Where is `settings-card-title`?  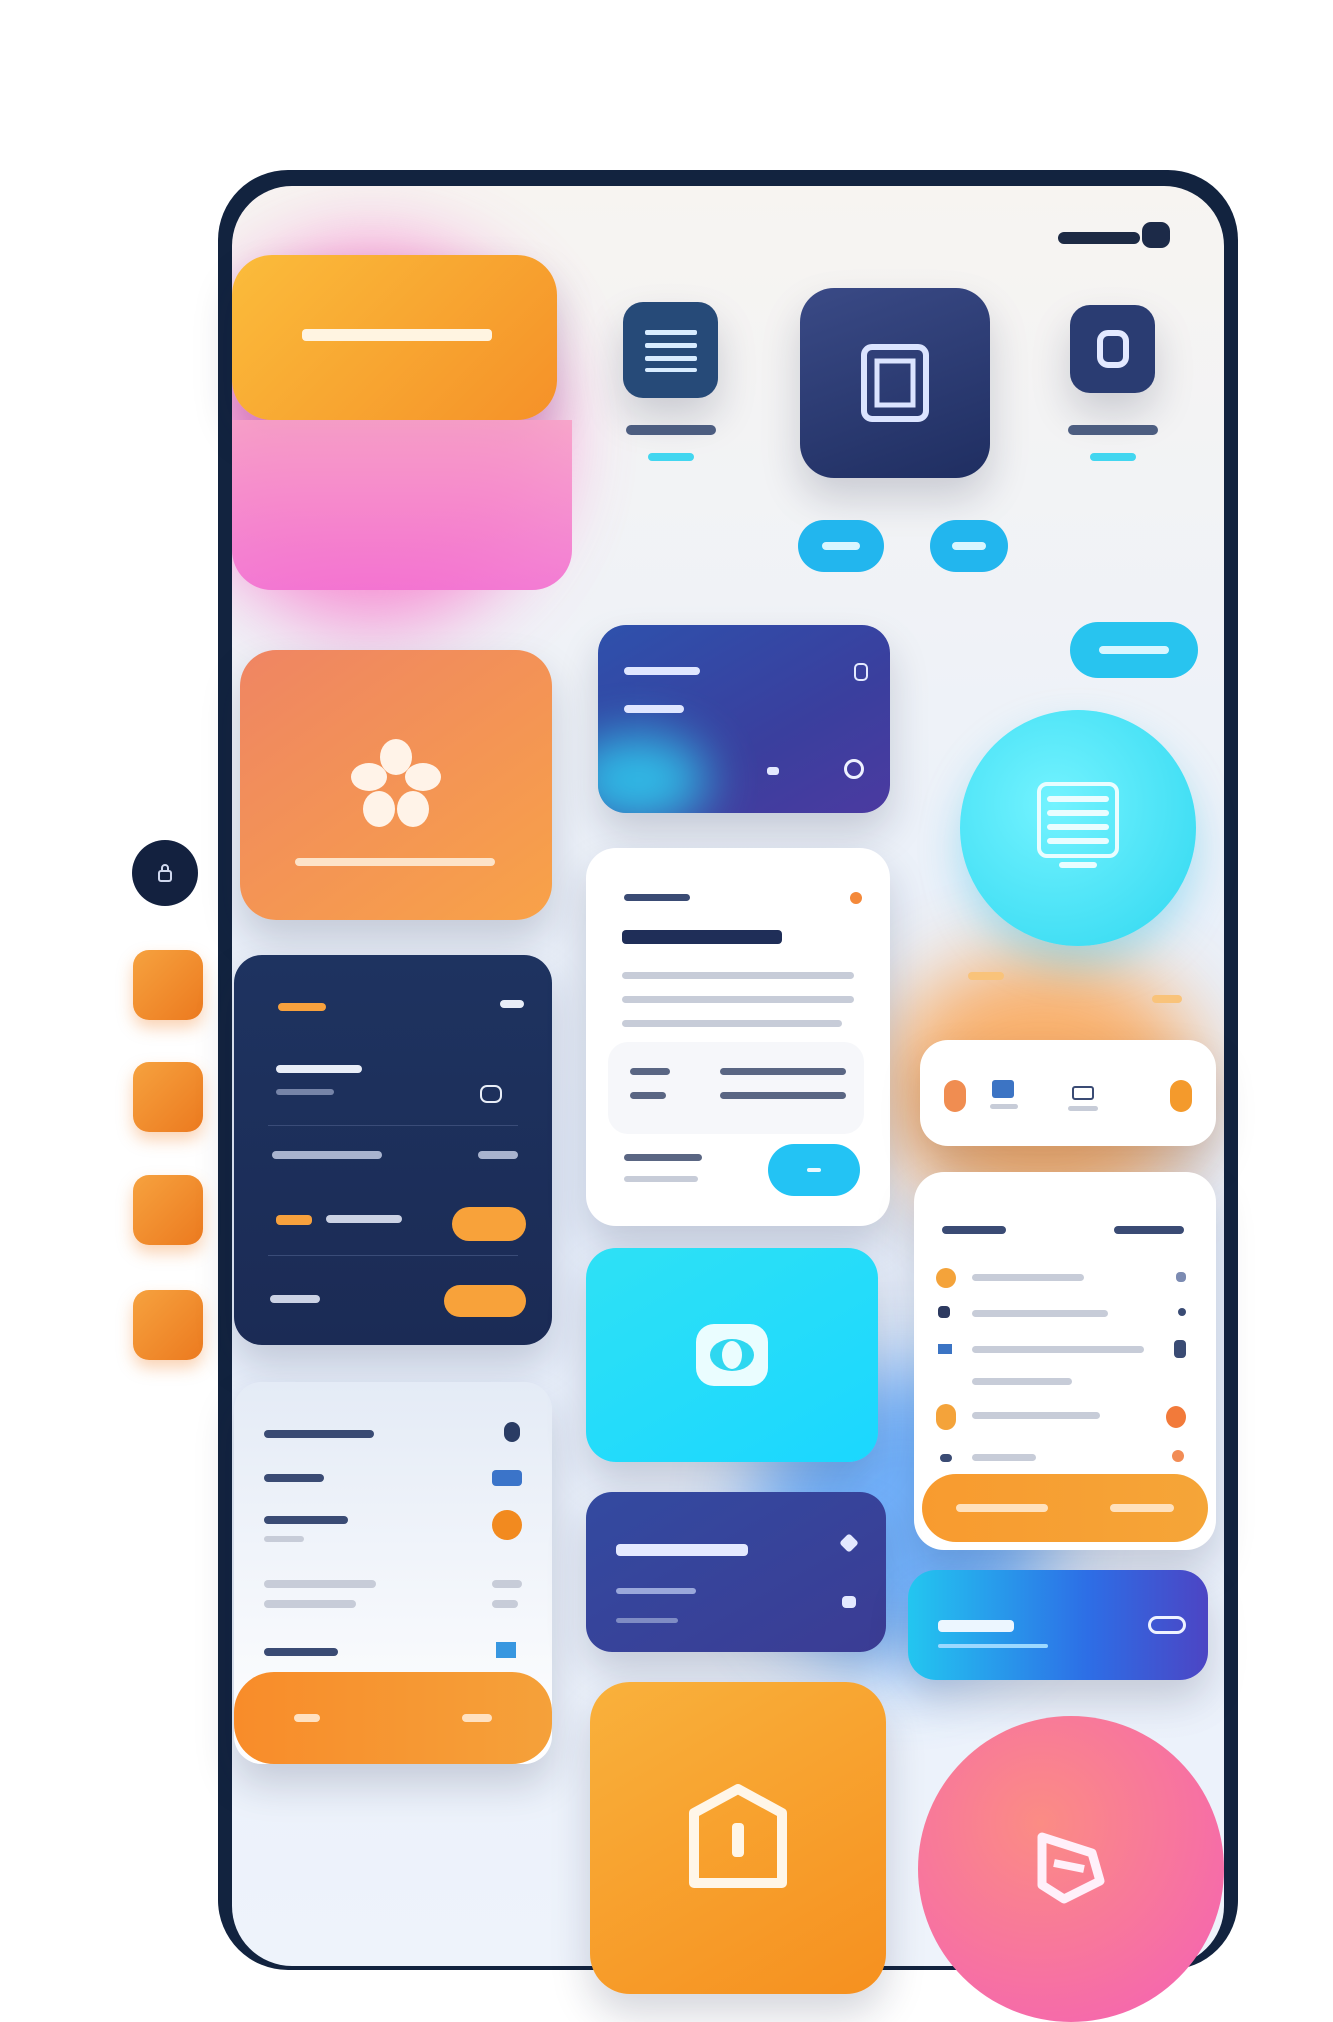
settings-card-title is located at coordinates (319, 1434).